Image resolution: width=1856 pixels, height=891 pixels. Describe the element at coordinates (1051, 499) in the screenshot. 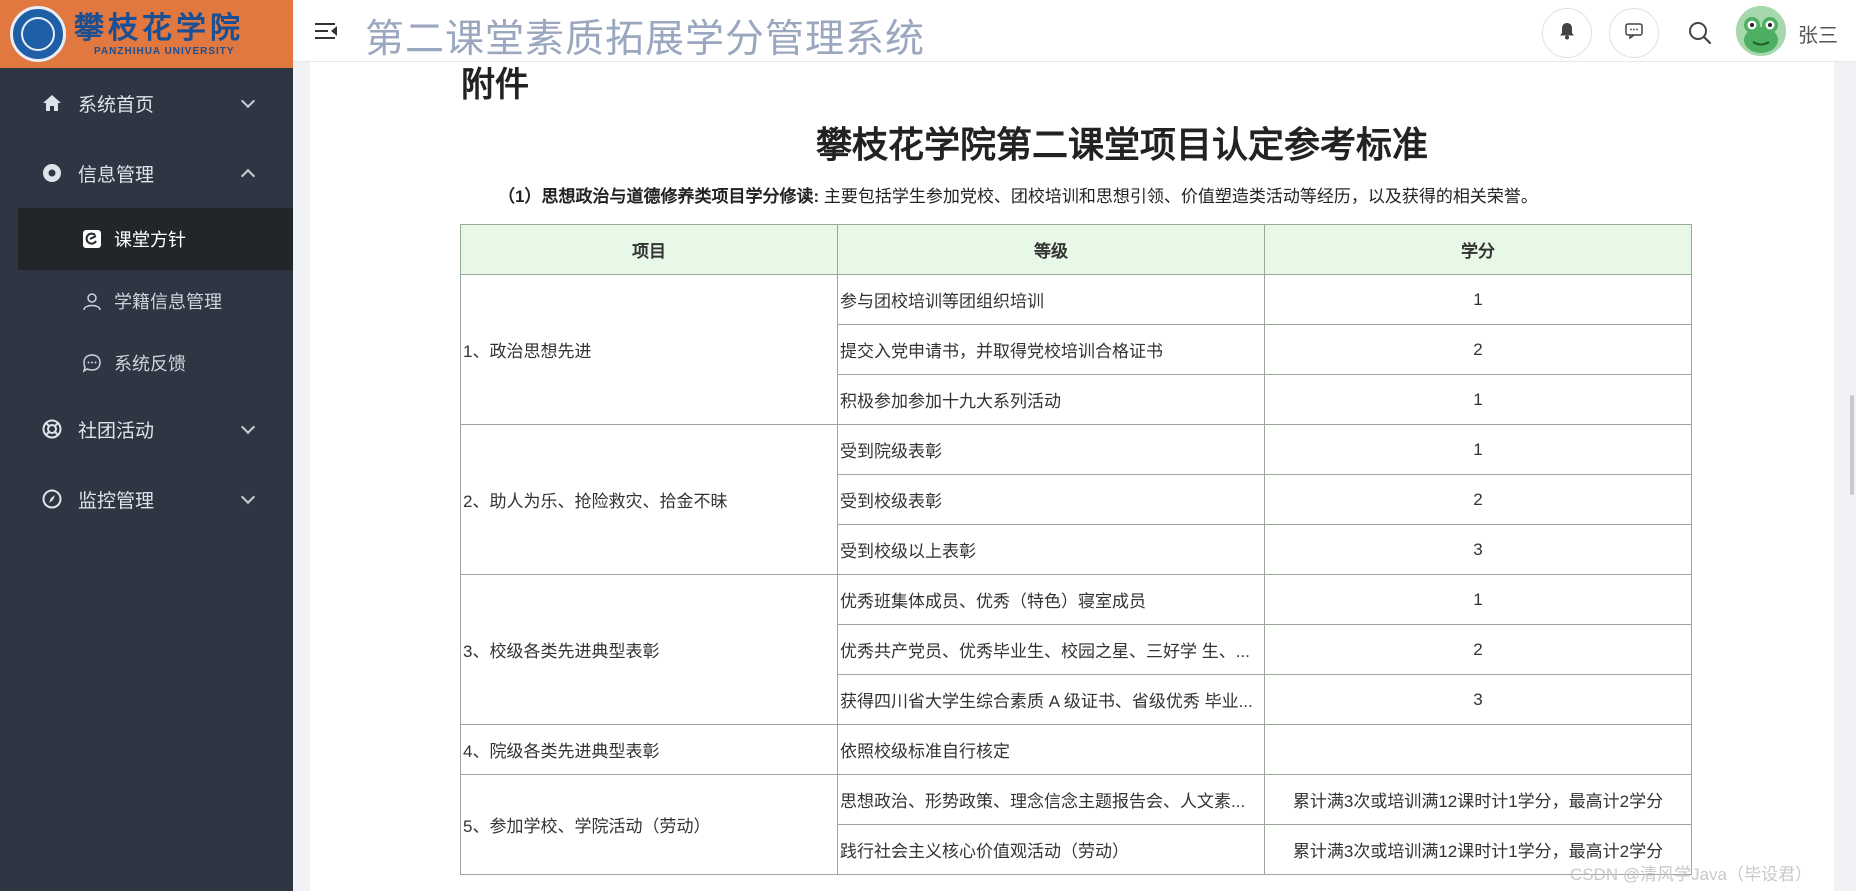

I see `level-cell: 受到校级表彰` at that location.